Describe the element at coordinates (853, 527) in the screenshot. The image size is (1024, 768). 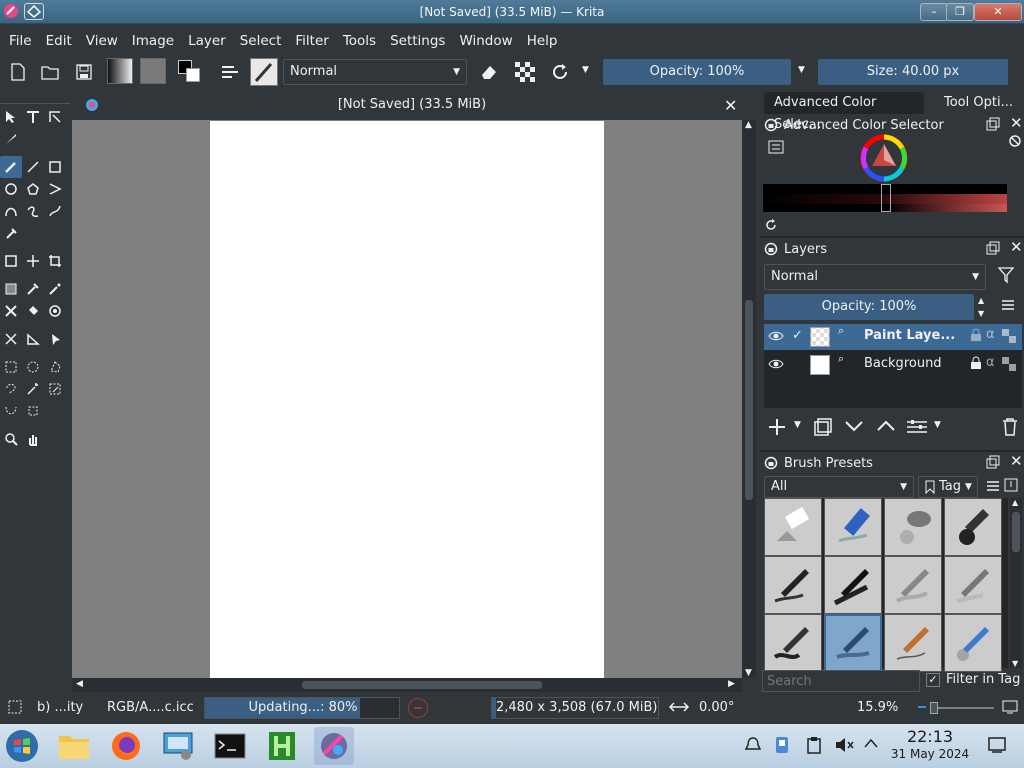
I see `brush-preset-blue-marker` at that location.